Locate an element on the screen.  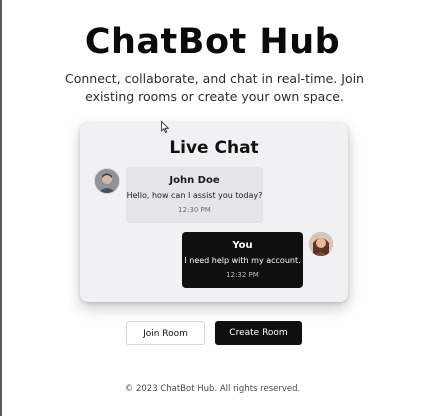
bot-avatar-image is located at coordinates (107, 181).